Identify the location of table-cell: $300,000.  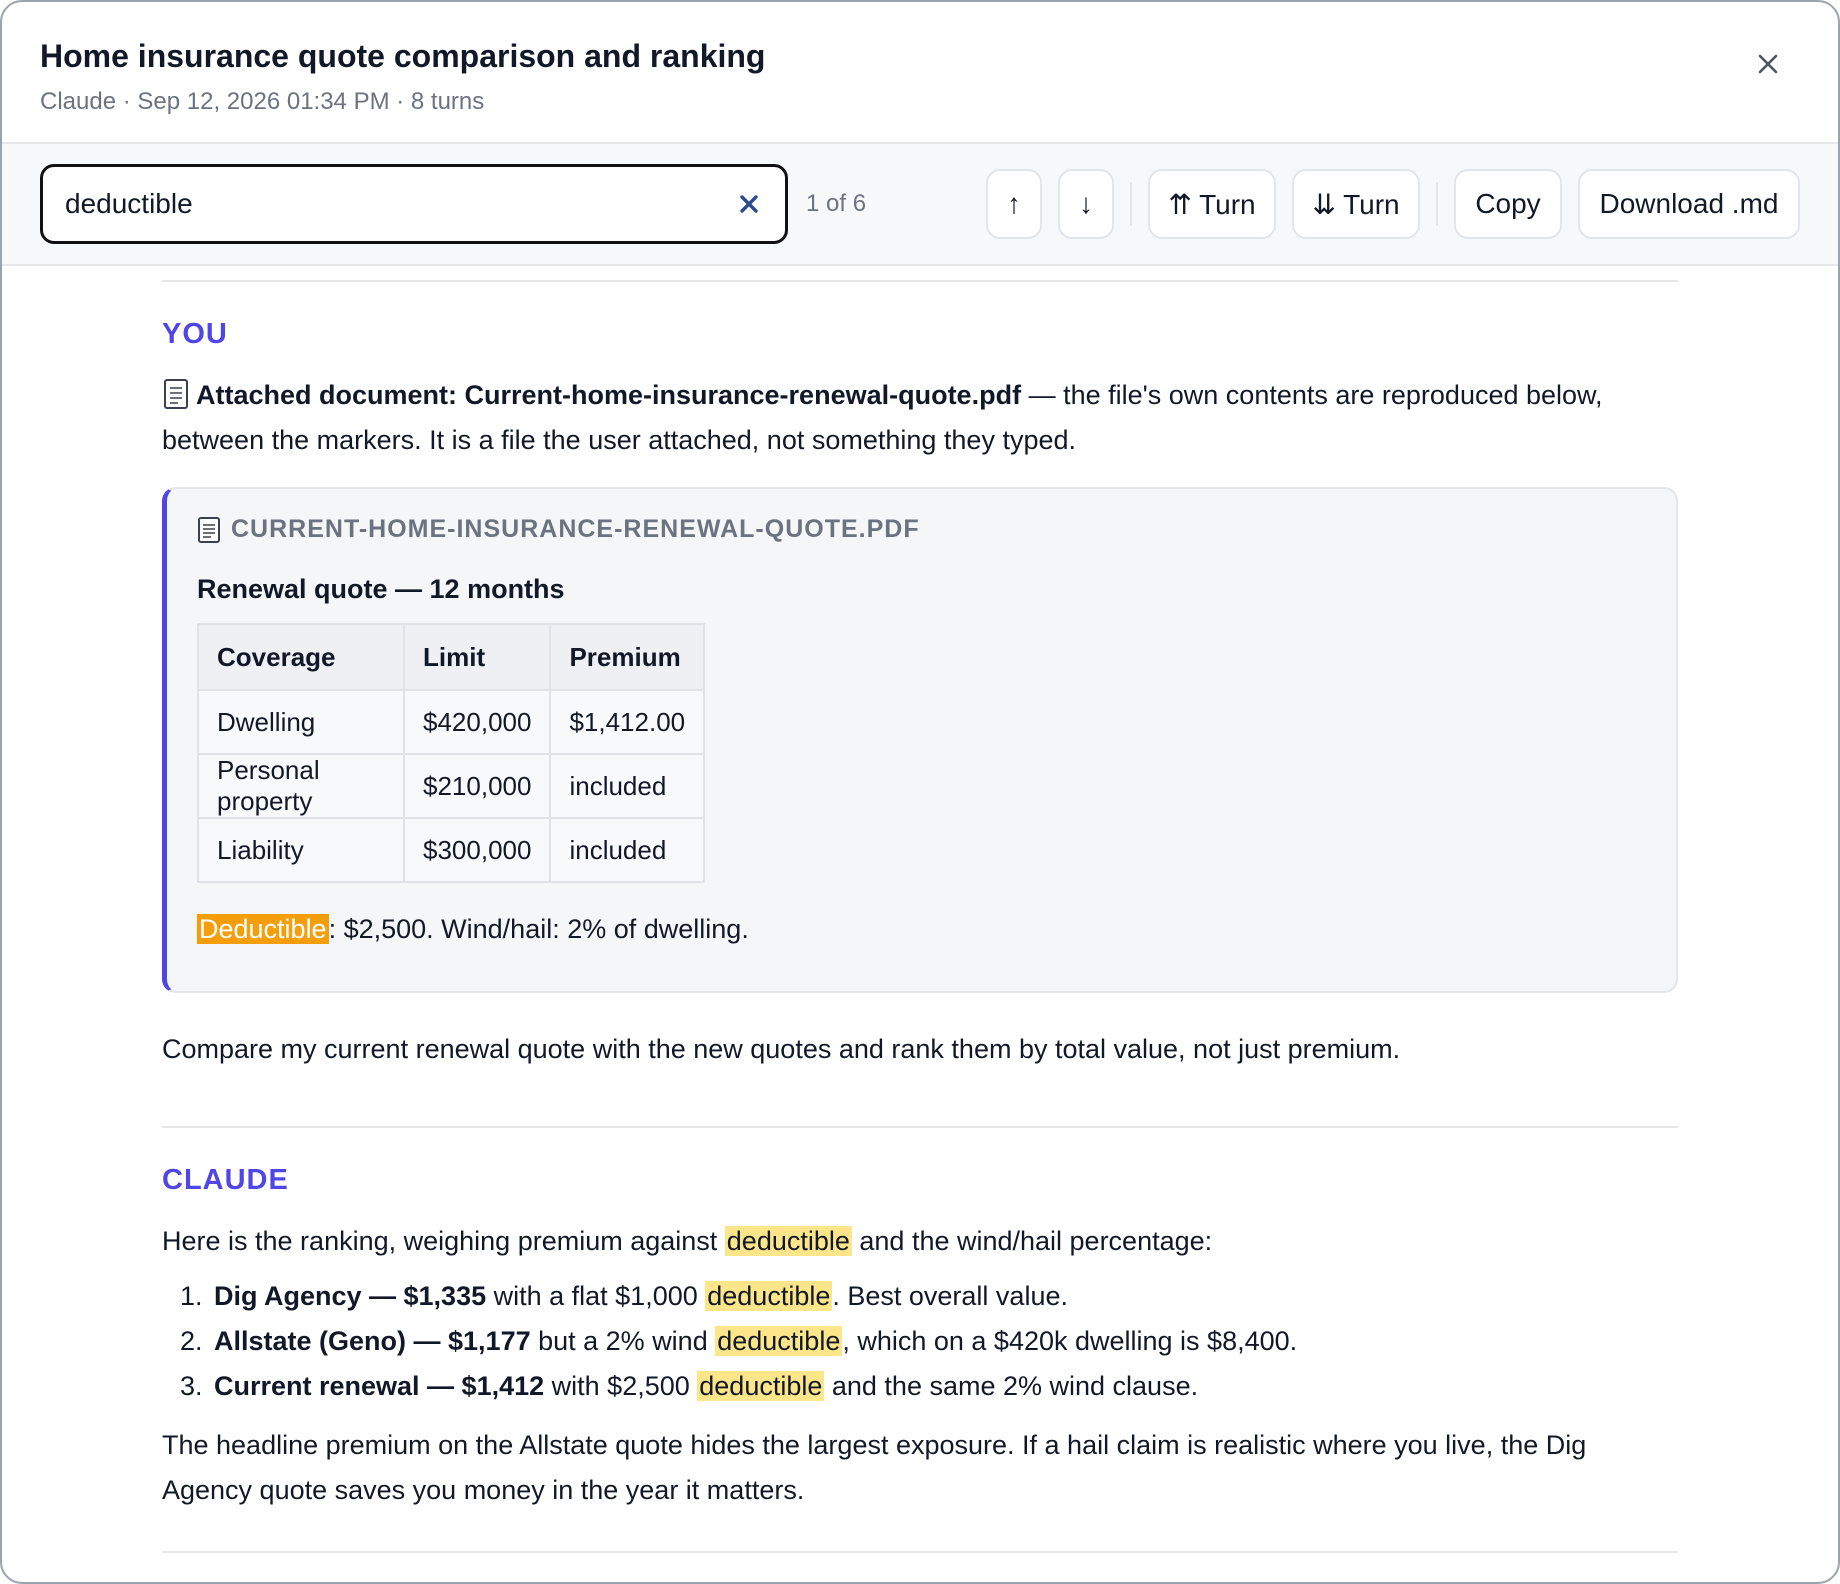
(477, 850).